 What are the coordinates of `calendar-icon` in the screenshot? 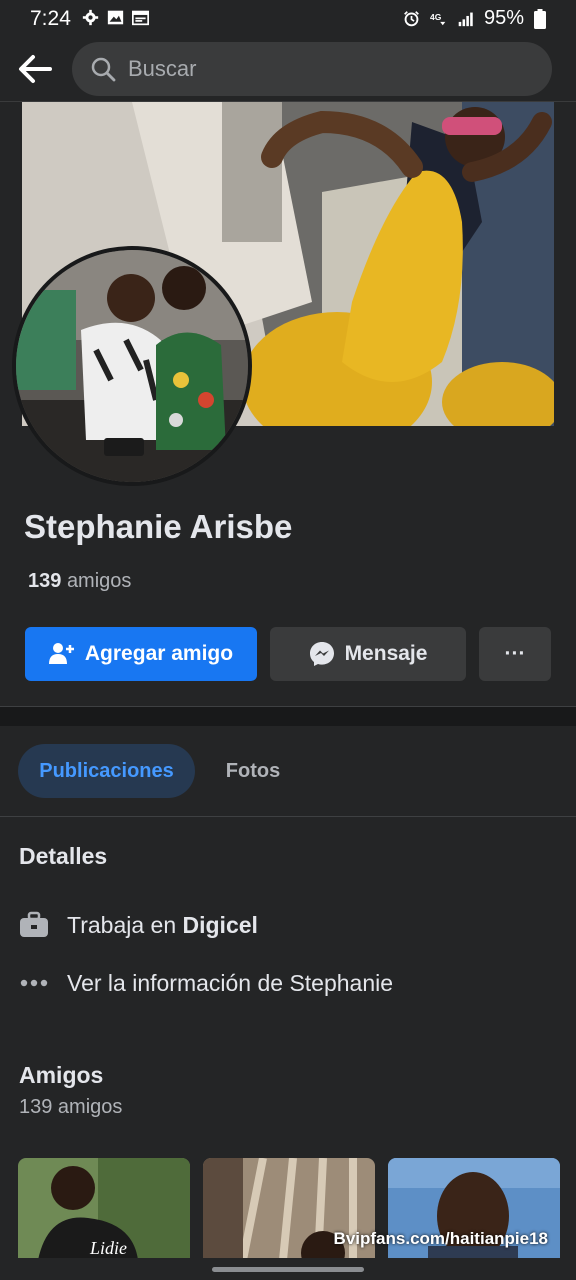 It's located at (140, 18).